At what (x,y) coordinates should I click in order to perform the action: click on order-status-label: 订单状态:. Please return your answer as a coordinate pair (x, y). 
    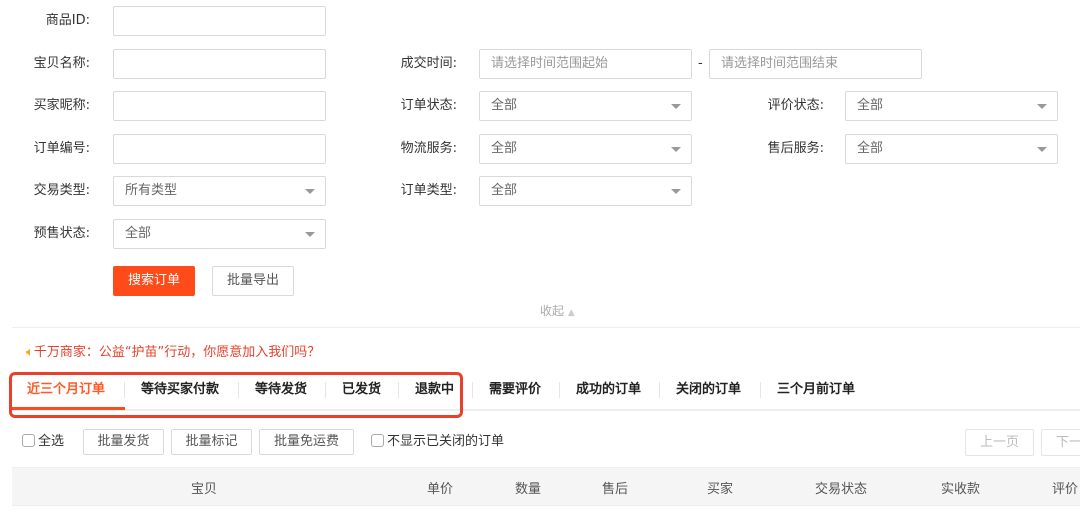
    Looking at the image, I should click on (428, 105).